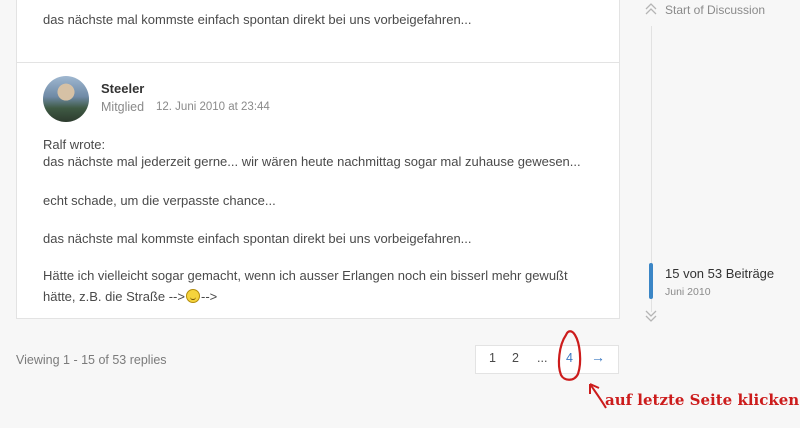 This screenshot has height=428, width=800. I want to click on annotation-label: auf letzte Seite klicken, so click(702, 400).